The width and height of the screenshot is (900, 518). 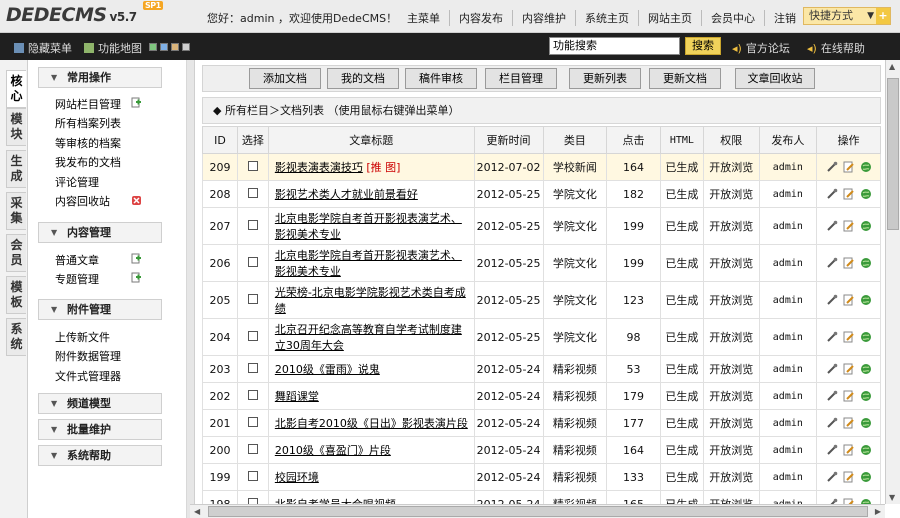 I want to click on col-id: ID, so click(x=220, y=140).